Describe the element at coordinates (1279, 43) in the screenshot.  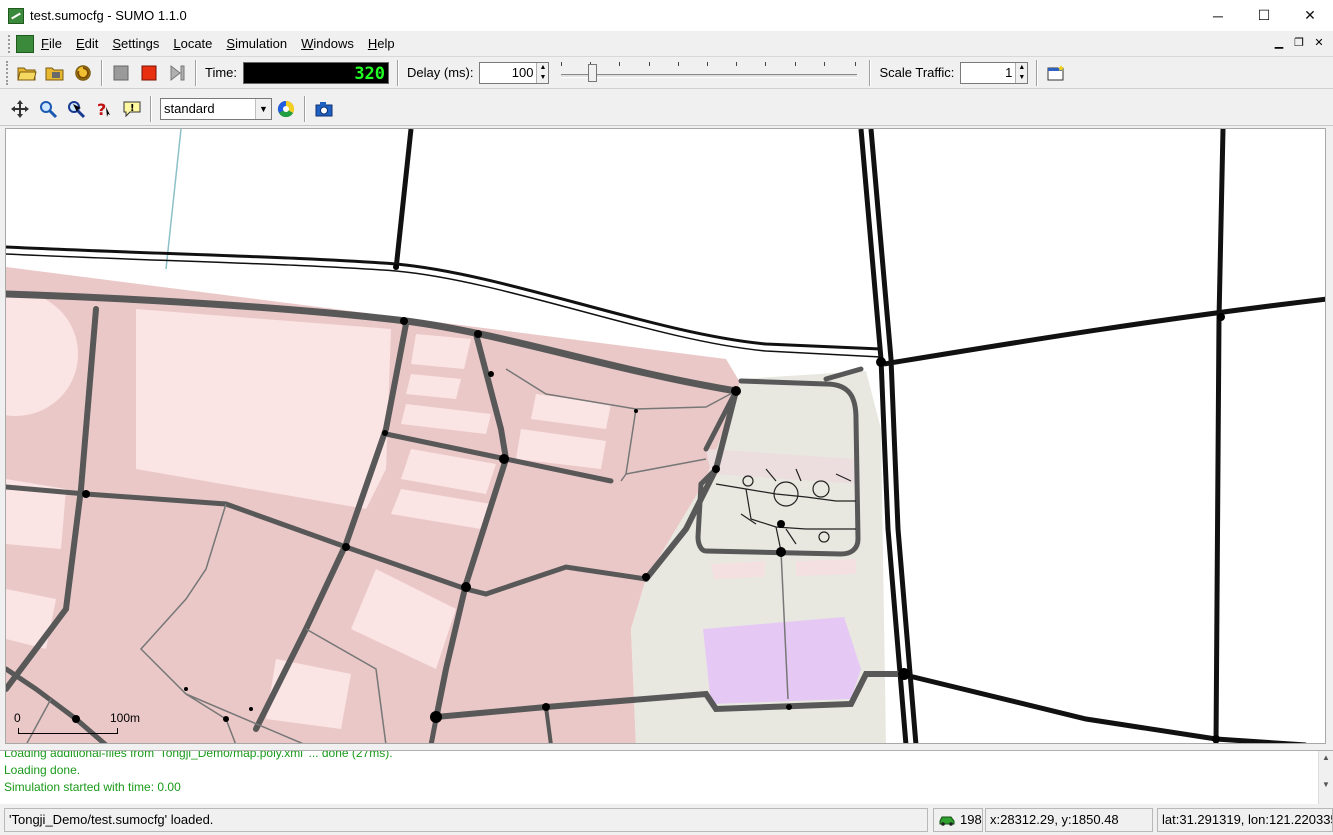
I see `mdi-minimize-button: ▁` at that location.